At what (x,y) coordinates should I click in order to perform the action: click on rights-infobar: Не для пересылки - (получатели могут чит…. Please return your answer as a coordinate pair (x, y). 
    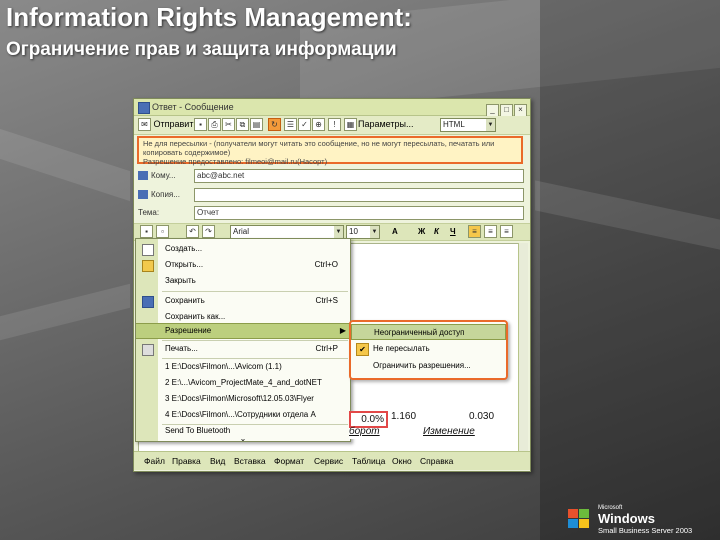
    Looking at the image, I should click on (330, 151).